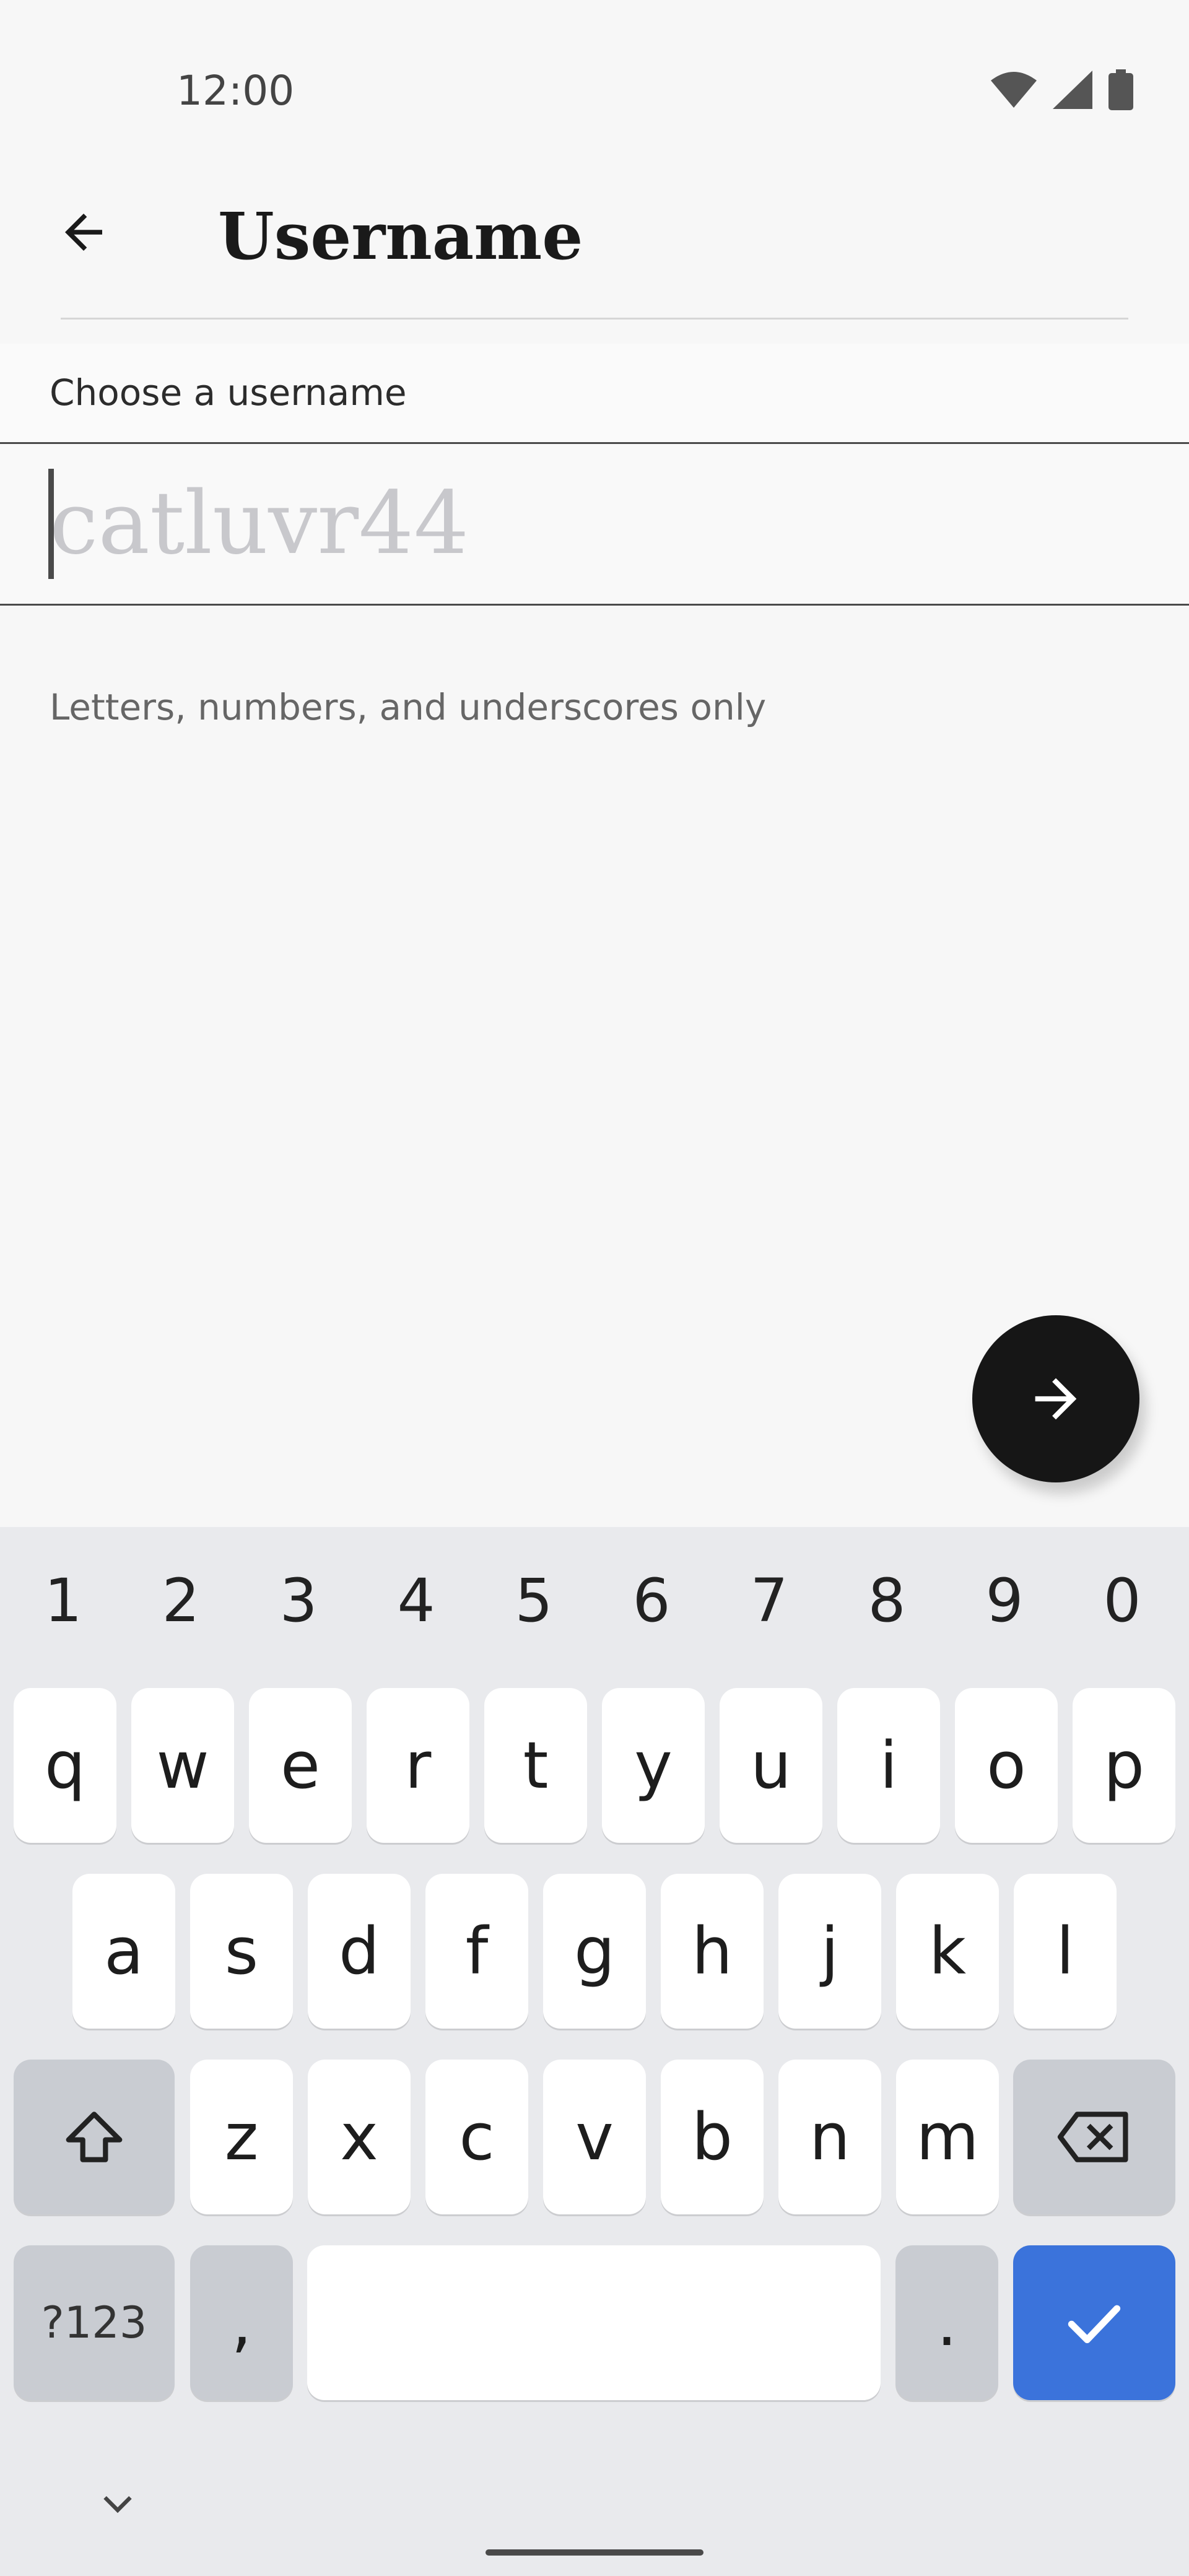 Image resolution: width=1189 pixels, height=2576 pixels. What do you see at coordinates (1120, 89) in the screenshot?
I see `battery-icon` at bounding box center [1120, 89].